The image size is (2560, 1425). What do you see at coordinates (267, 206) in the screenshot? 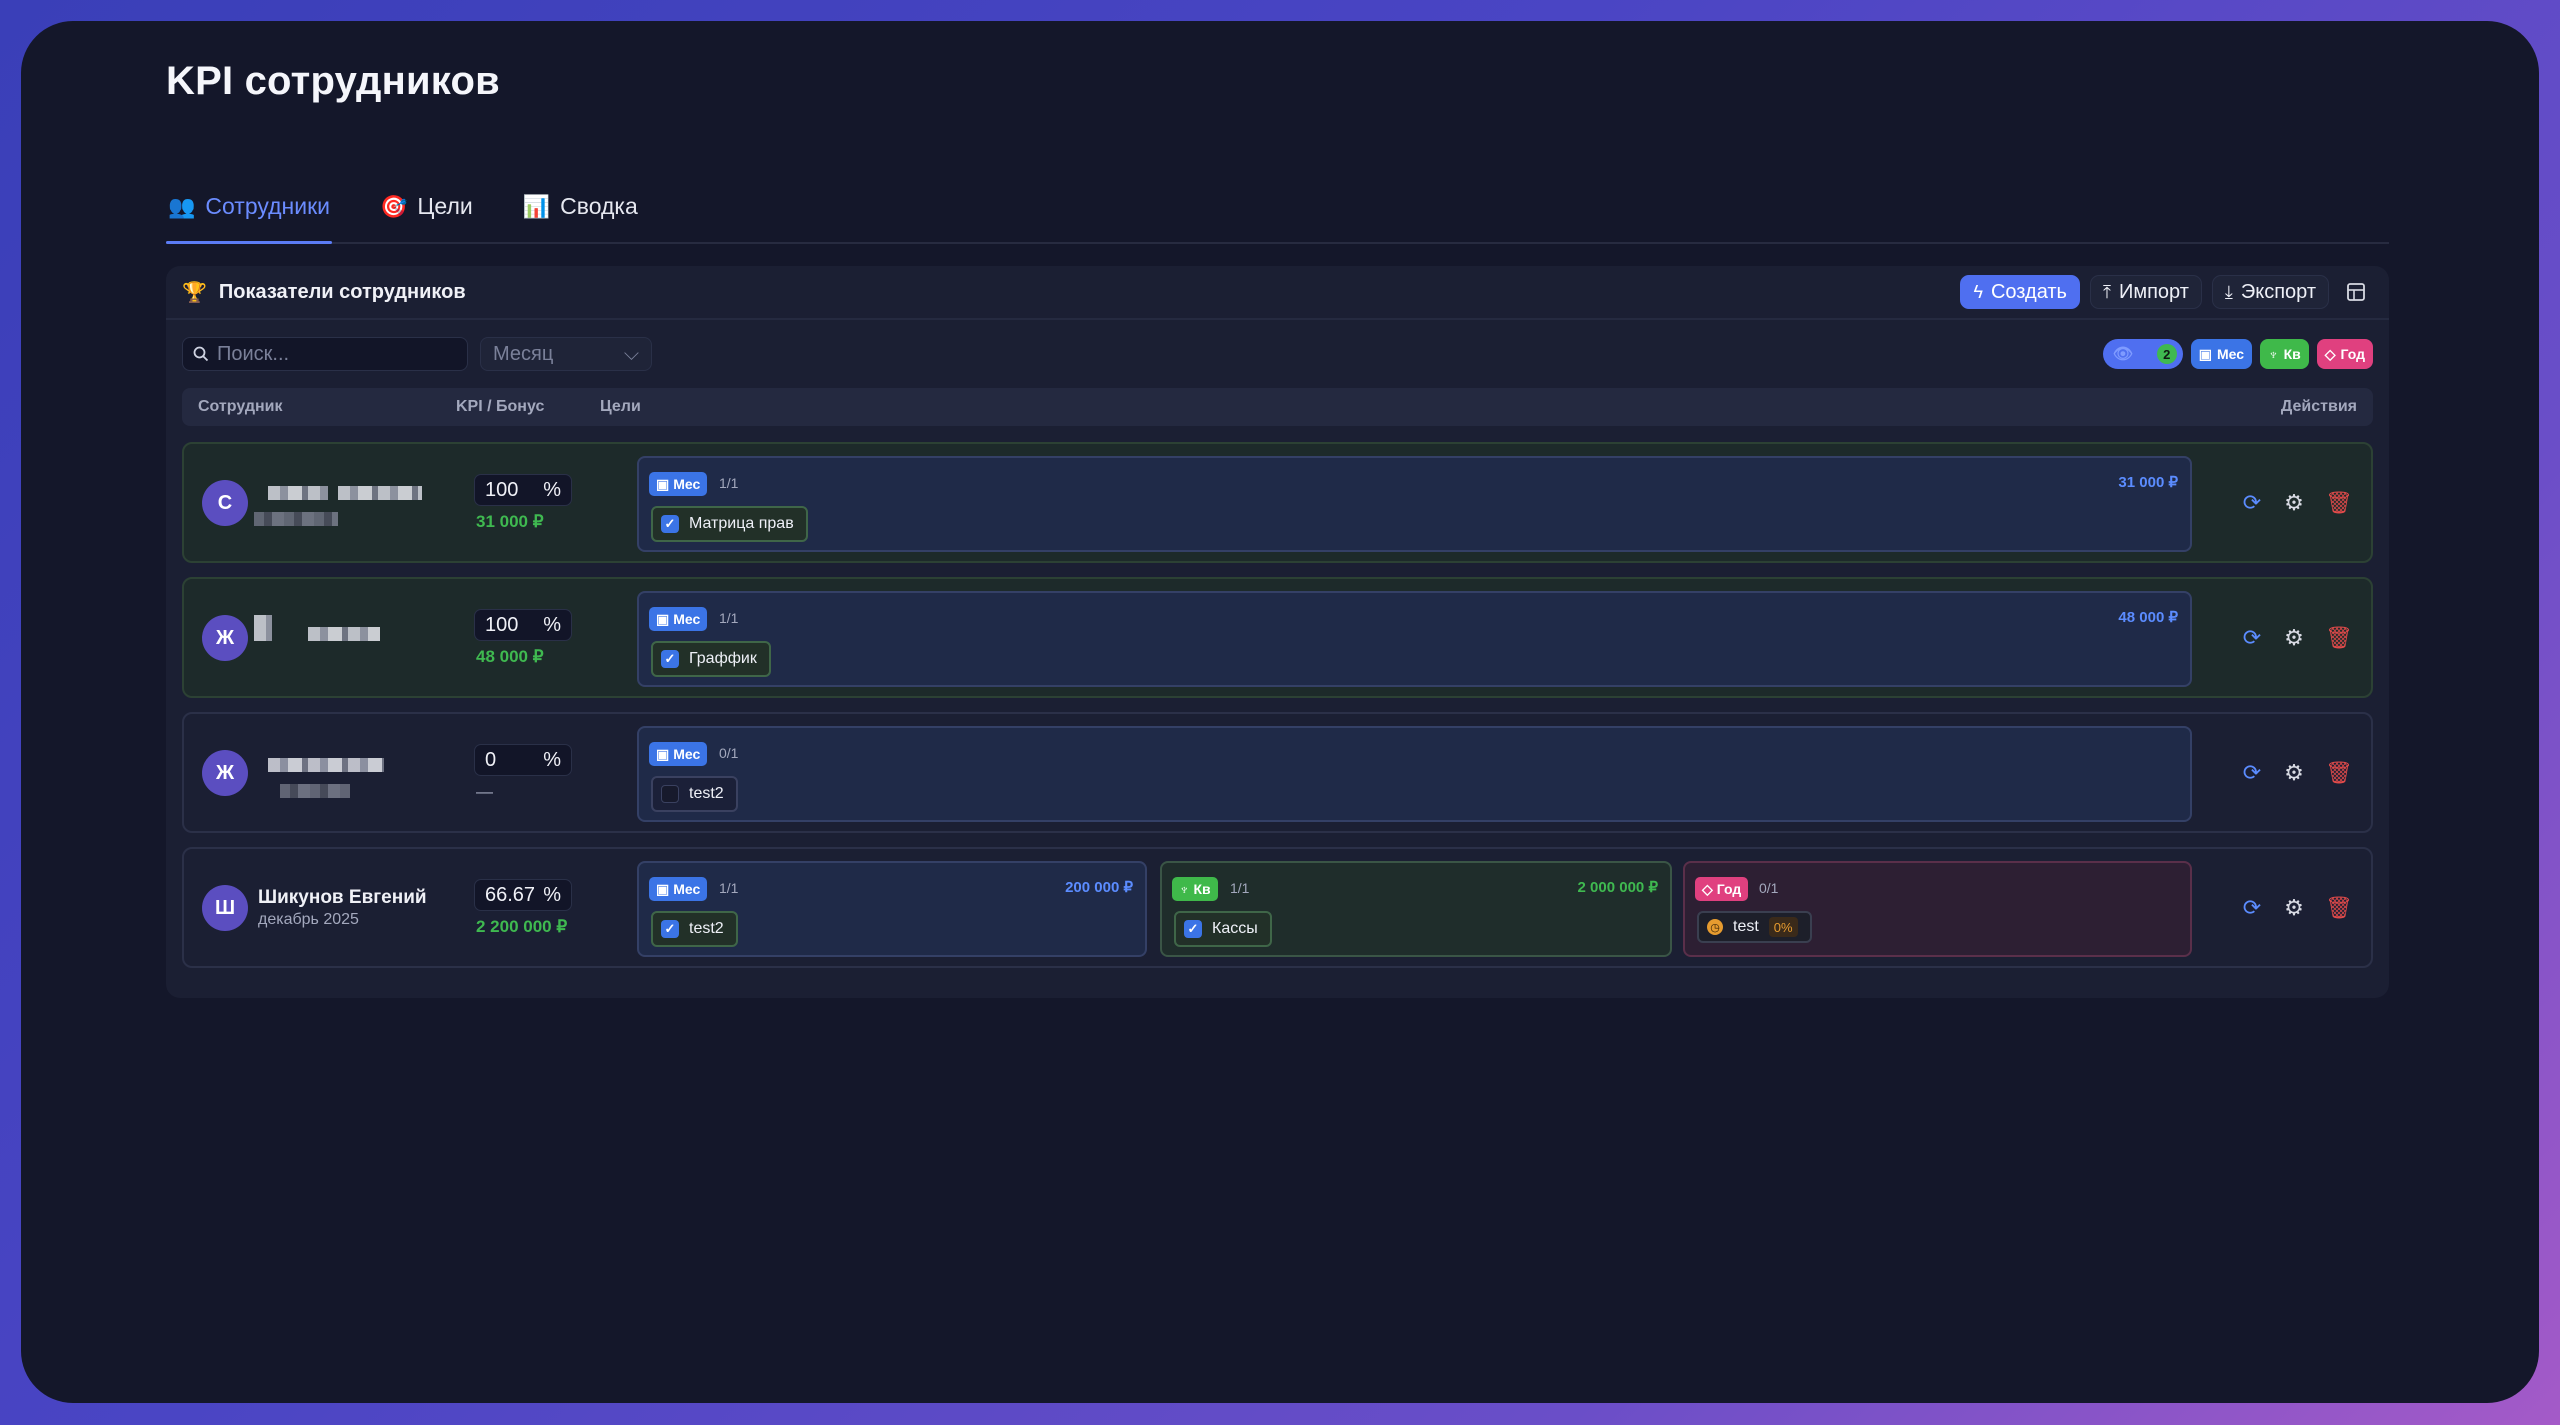
I see `tab-label: Сотрудники` at bounding box center [267, 206].